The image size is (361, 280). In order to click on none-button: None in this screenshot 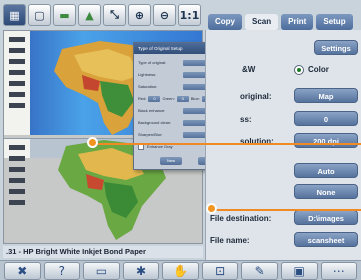, I will do `click(326, 191)`.